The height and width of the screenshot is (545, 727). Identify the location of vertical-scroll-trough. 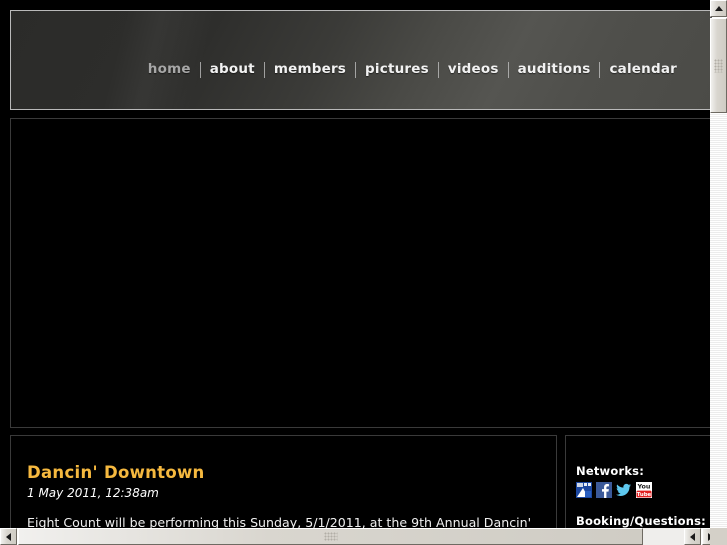
(718, 320).